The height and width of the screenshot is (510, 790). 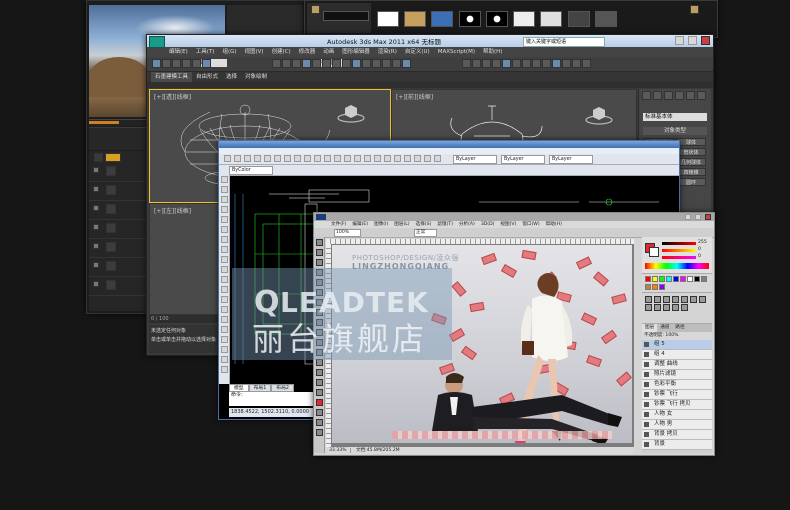 I want to click on viewport-bottom-left: [+][左][线框], so click(x=186, y=259).